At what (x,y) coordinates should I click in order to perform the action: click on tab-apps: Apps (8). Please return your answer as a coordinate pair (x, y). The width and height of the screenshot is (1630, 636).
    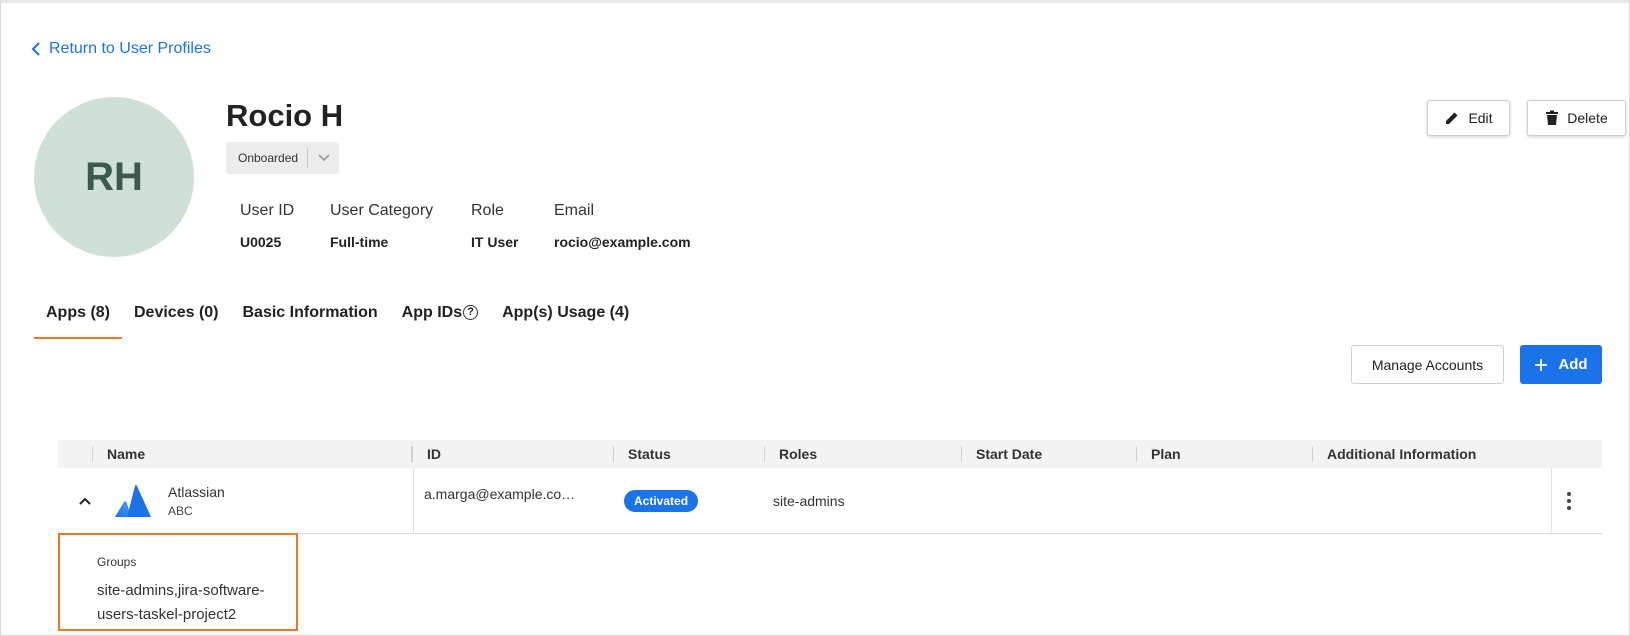
    Looking at the image, I should click on (78, 316).